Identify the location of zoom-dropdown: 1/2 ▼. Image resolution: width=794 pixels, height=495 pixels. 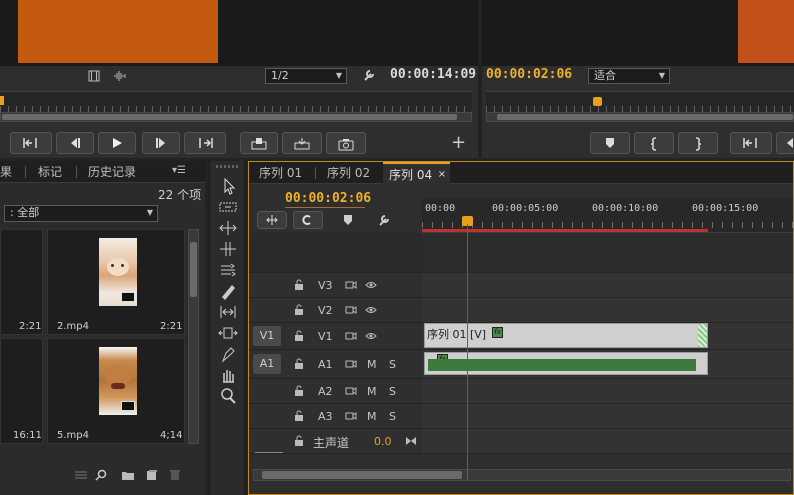
(306, 76).